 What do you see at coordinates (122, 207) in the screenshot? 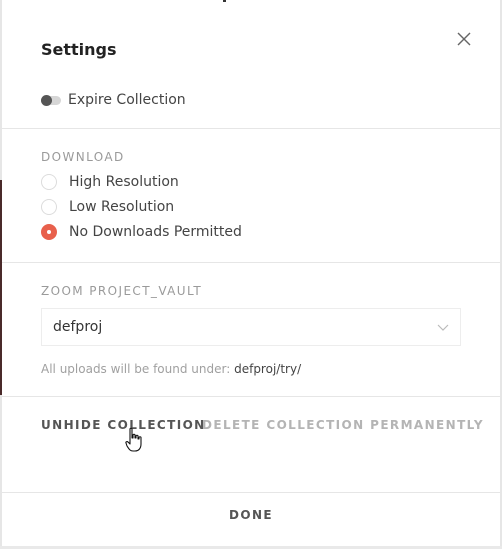
I see `radio-label: Low Resolution` at bounding box center [122, 207].